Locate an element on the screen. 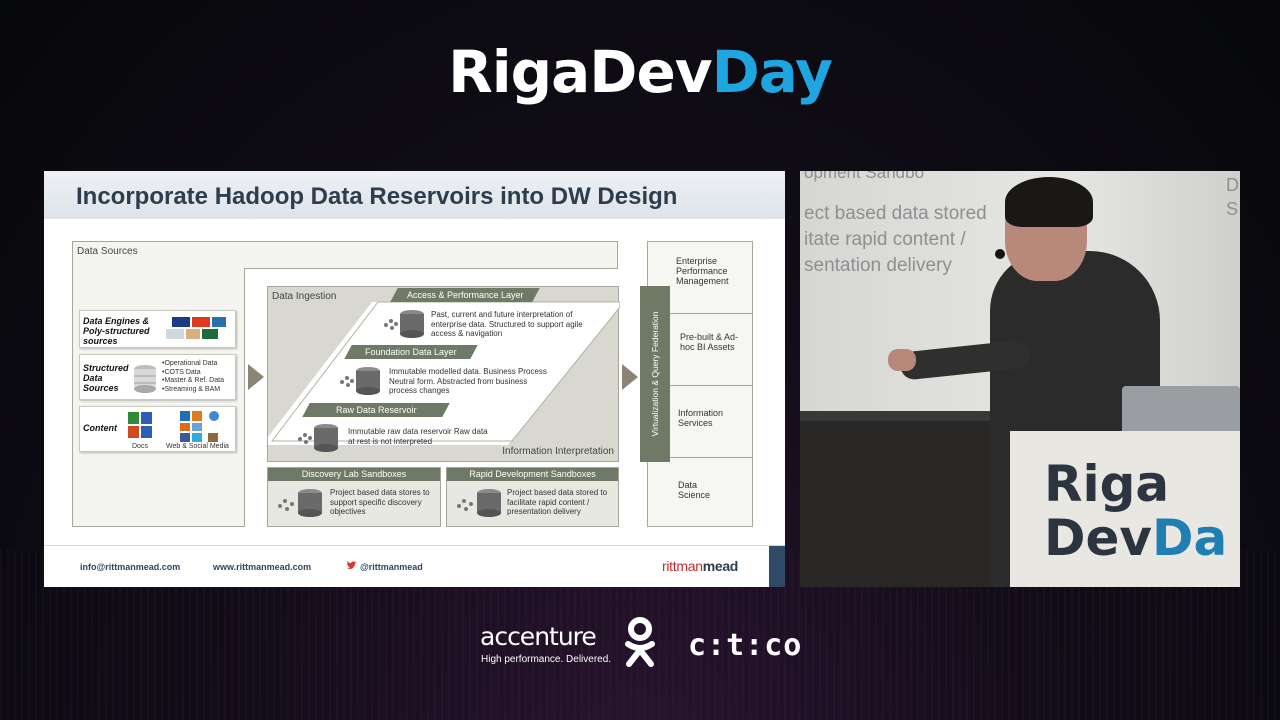 This screenshot has width=1280, height=720. source-title: Data Engines & Poly-structured sources is located at coordinates (116, 331).